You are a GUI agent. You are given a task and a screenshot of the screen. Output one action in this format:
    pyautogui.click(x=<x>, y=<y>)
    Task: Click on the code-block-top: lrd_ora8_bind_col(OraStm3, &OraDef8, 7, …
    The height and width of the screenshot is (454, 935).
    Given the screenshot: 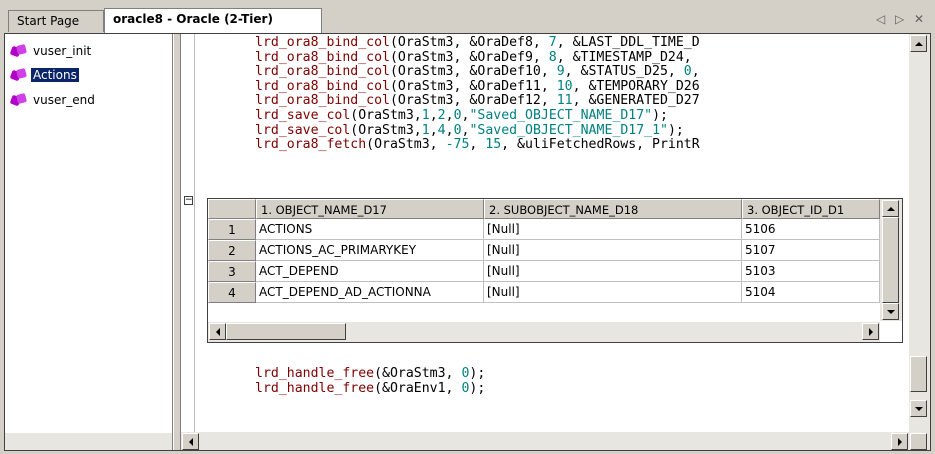 What is the action you would take?
    pyautogui.click(x=477, y=94)
    